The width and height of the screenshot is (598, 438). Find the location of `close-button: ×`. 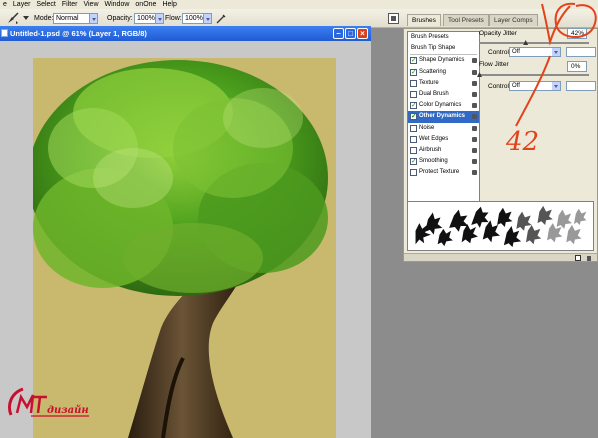

close-button: × is located at coordinates (362, 33).